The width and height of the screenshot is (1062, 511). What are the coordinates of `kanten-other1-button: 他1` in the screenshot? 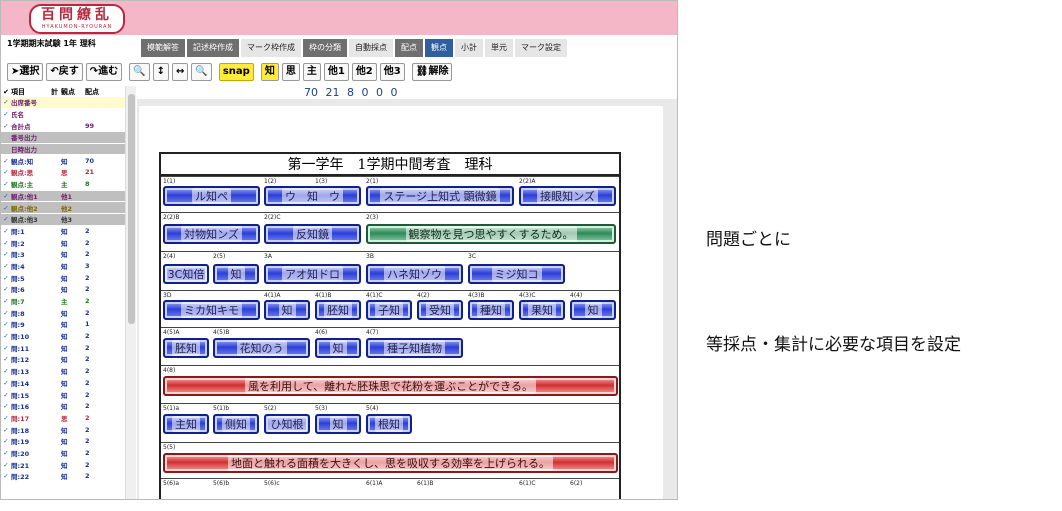 It's located at (336, 72).